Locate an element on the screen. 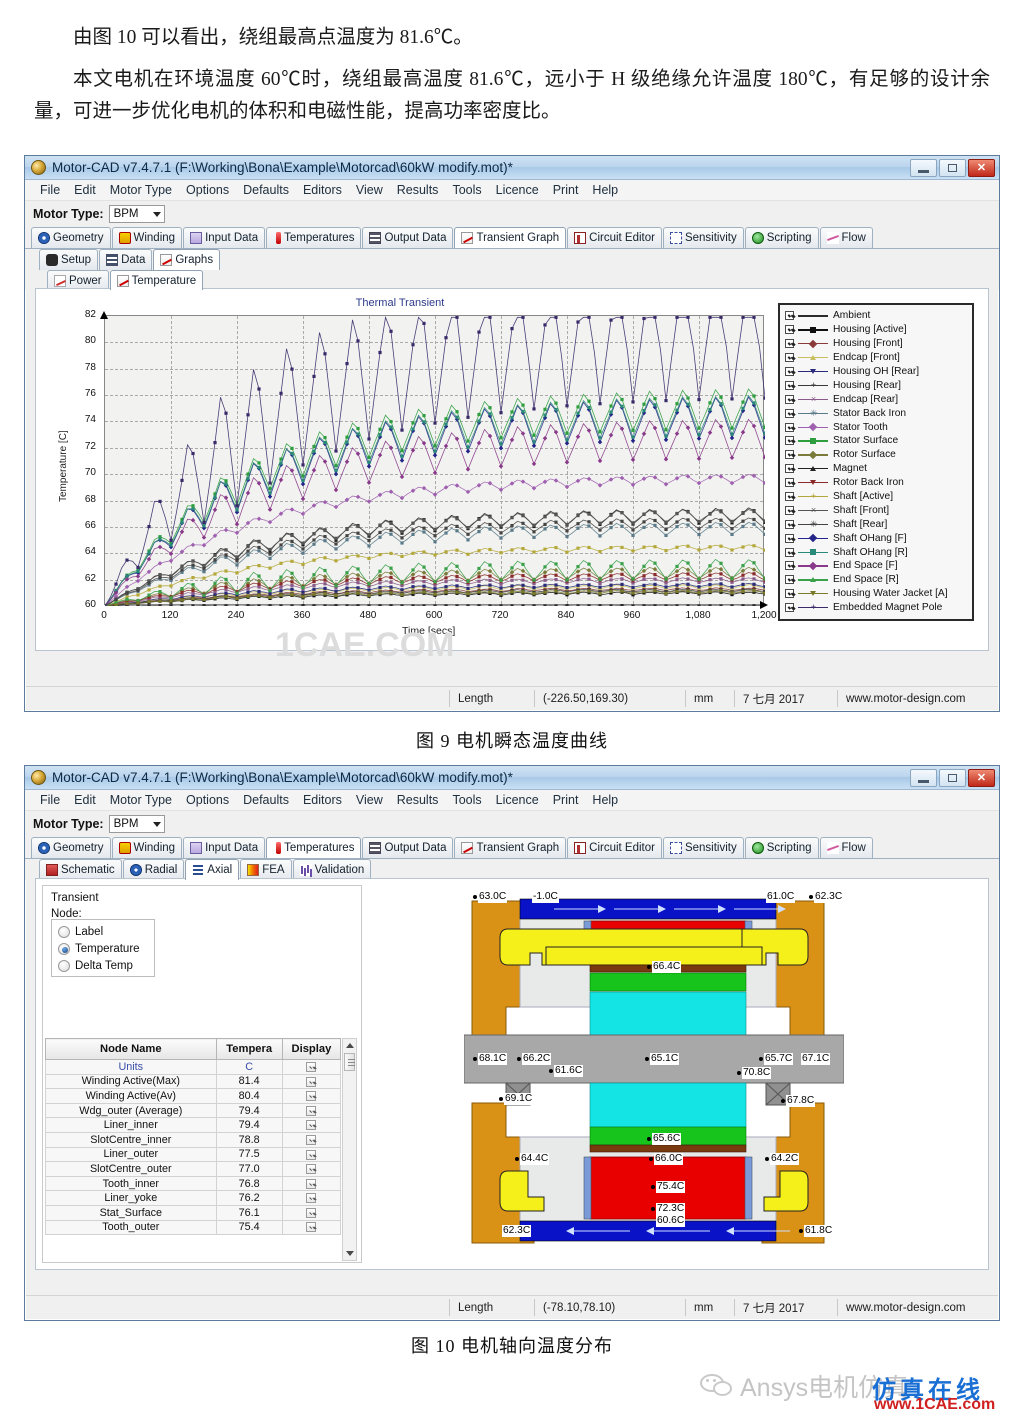 The image size is (1024, 1416). menu-defaults: Defaults is located at coordinates (266, 800).